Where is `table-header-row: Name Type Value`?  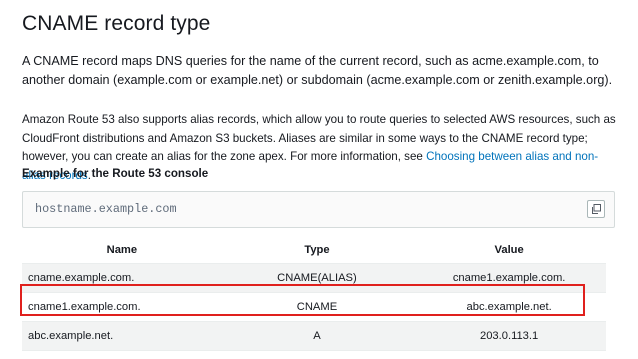
table-header-row: Name Type Value is located at coordinates (314, 250).